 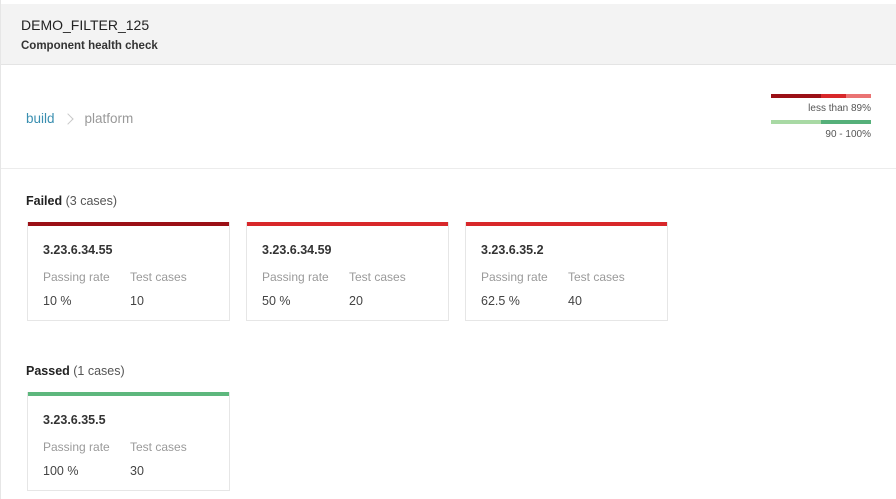 I want to click on test-cases-value: 30, so click(x=137, y=471).